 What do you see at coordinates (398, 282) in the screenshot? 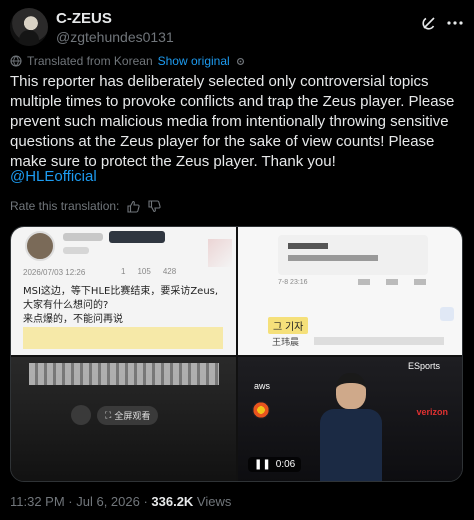
I see `chat-icons` at bounding box center [398, 282].